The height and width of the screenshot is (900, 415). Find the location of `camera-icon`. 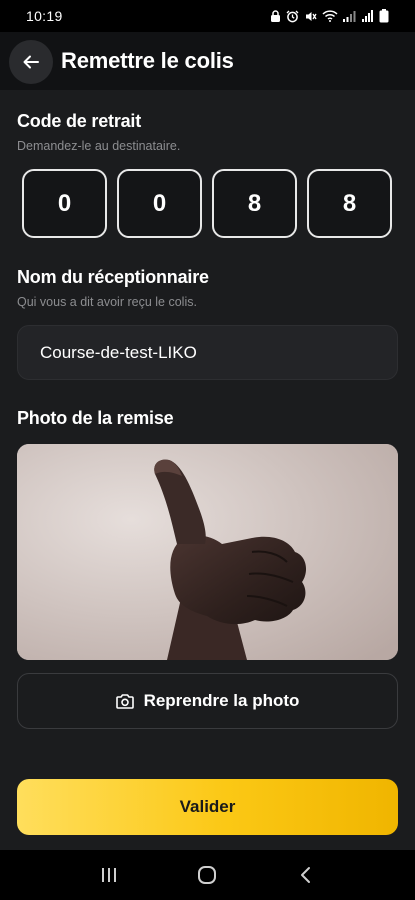

camera-icon is located at coordinates (124, 701).